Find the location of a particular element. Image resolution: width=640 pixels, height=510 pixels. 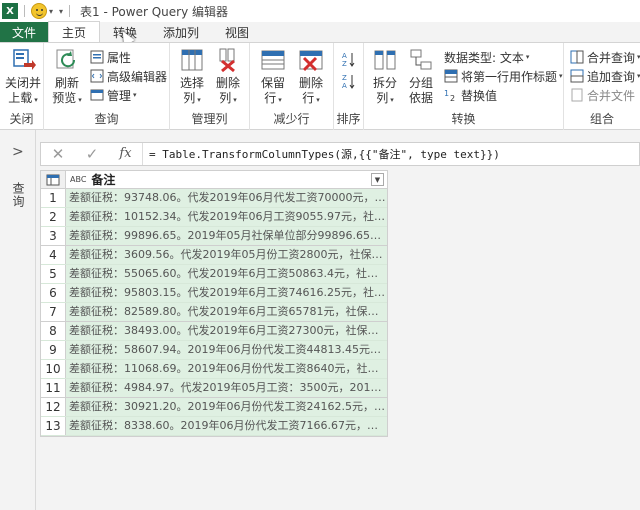

row-number: 1 is located at coordinates (53, 198).